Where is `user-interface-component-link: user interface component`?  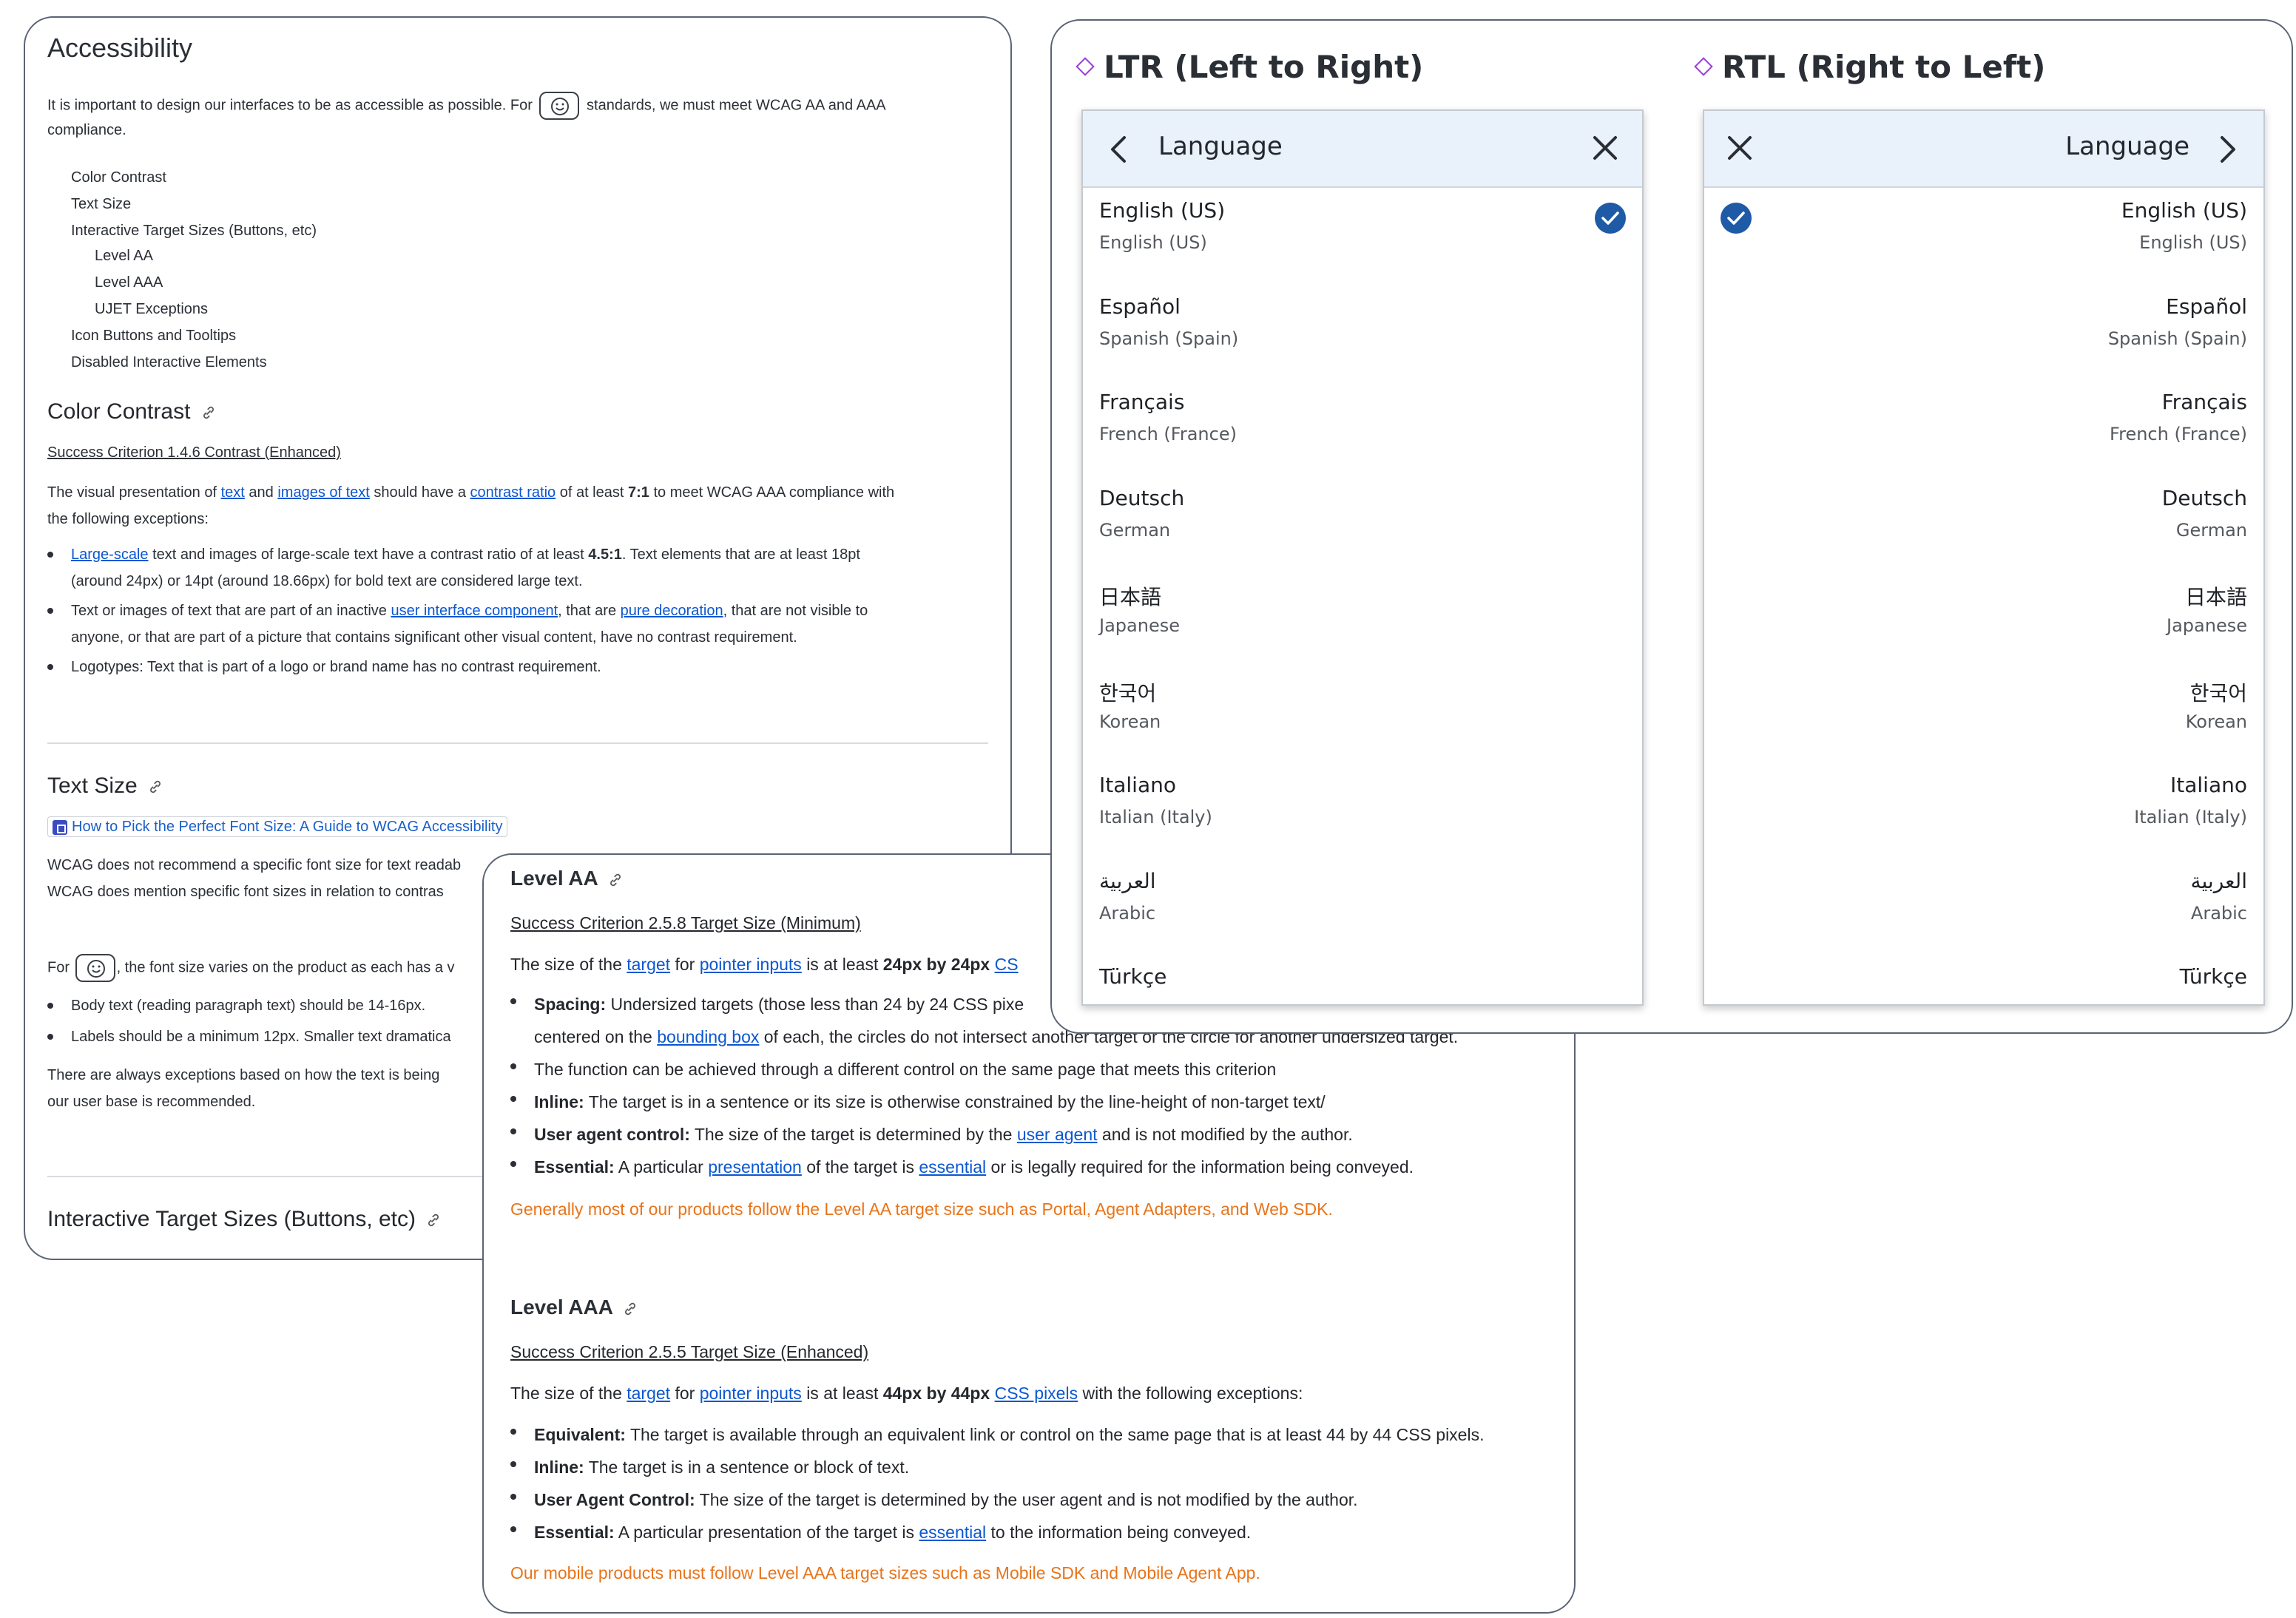 user-interface-component-link: user interface component is located at coordinates (474, 611).